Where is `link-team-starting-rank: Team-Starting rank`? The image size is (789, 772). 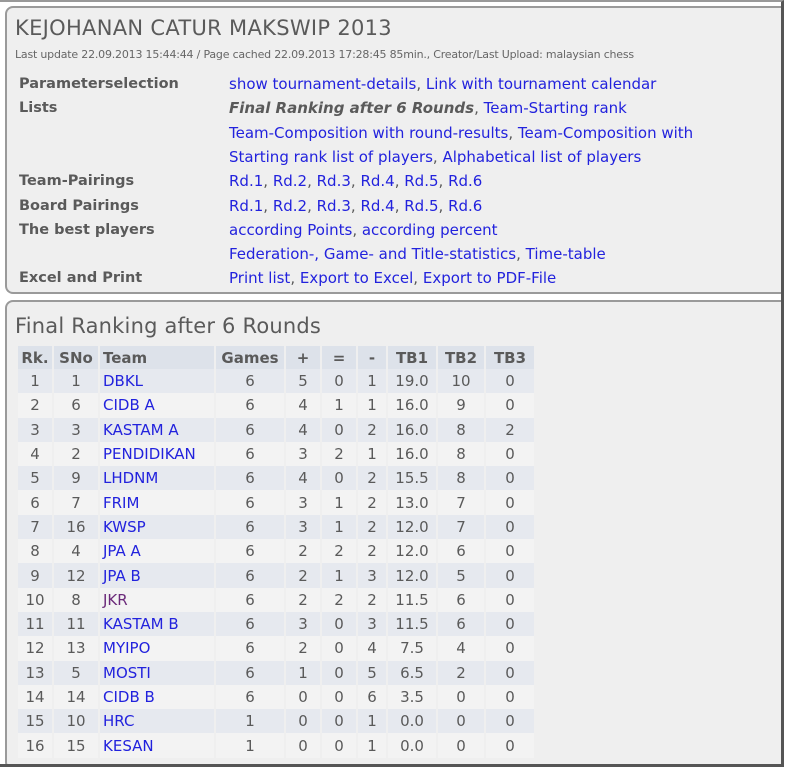 link-team-starting-rank: Team-Starting rank is located at coordinates (555, 108).